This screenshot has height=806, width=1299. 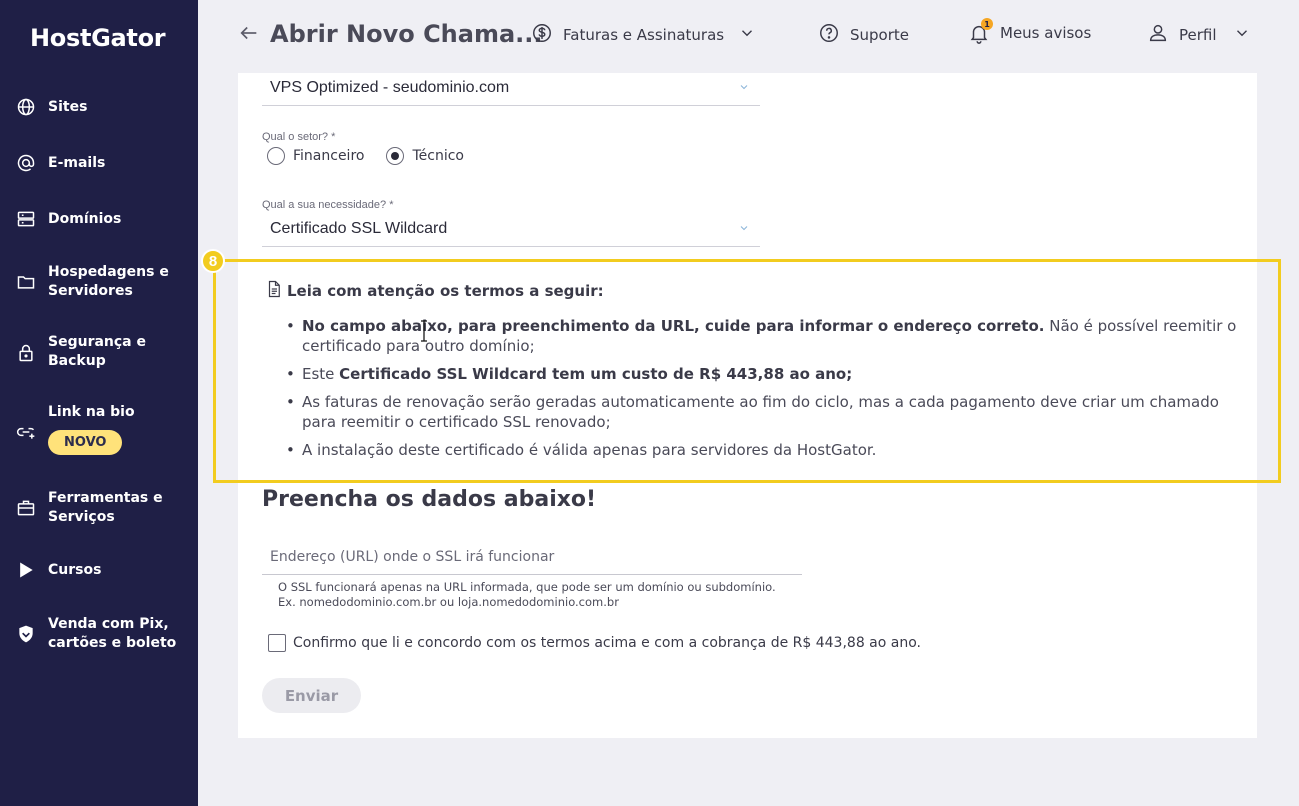 What do you see at coordinates (26, 570) in the screenshot?
I see `play-icon` at bounding box center [26, 570].